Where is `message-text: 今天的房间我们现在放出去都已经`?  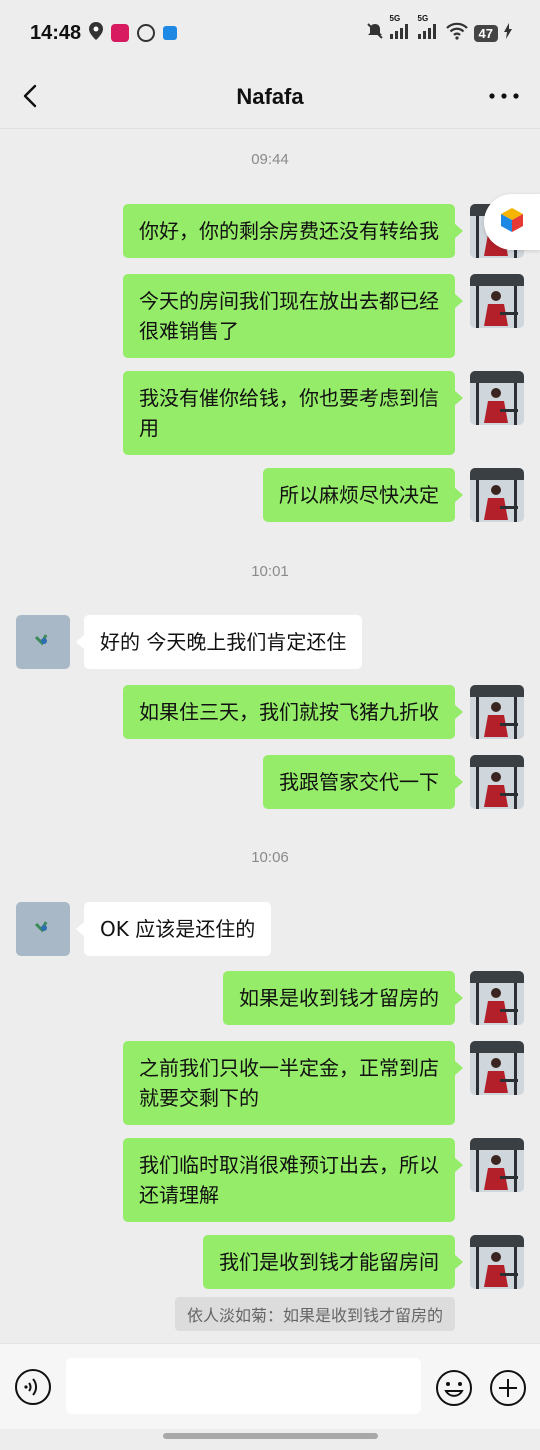
message-text: 今天的房间我们现在放出去都已经 is located at coordinates (289, 301).